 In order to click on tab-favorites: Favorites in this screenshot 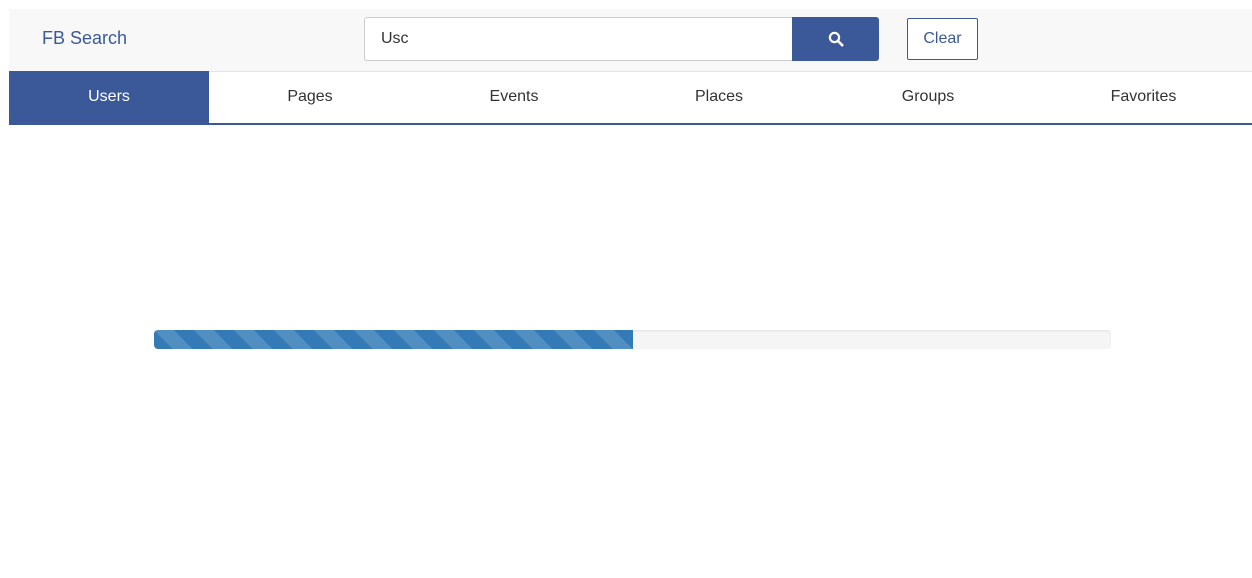, I will do `click(1143, 97)`.